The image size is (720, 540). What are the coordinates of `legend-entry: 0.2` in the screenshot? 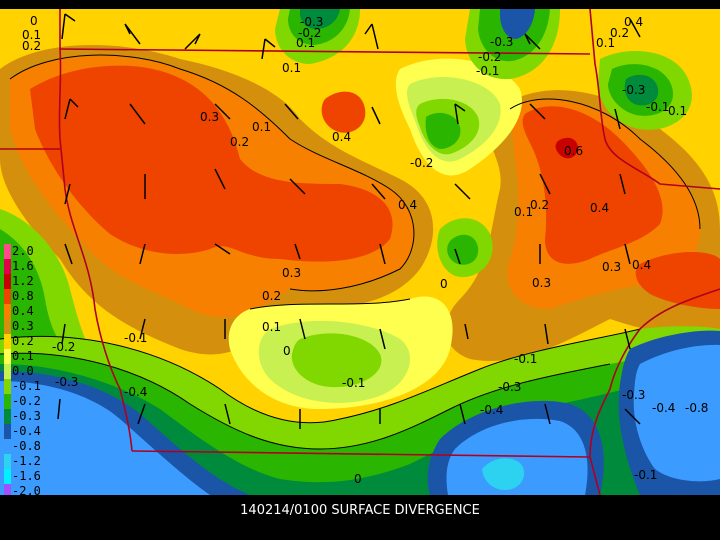 It's located at (30, 341).